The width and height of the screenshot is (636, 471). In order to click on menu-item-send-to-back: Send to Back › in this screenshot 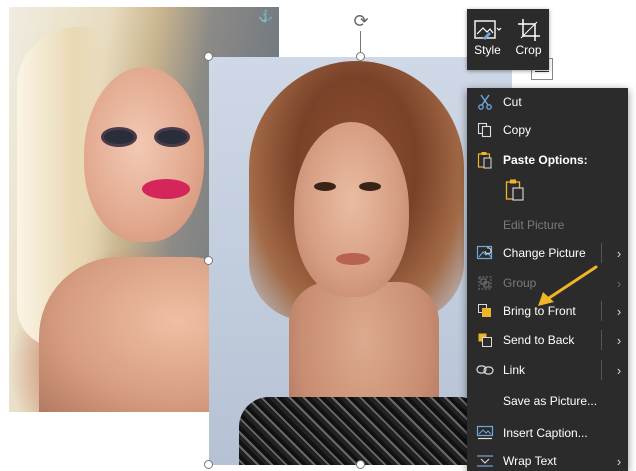, I will do `click(547, 340)`.